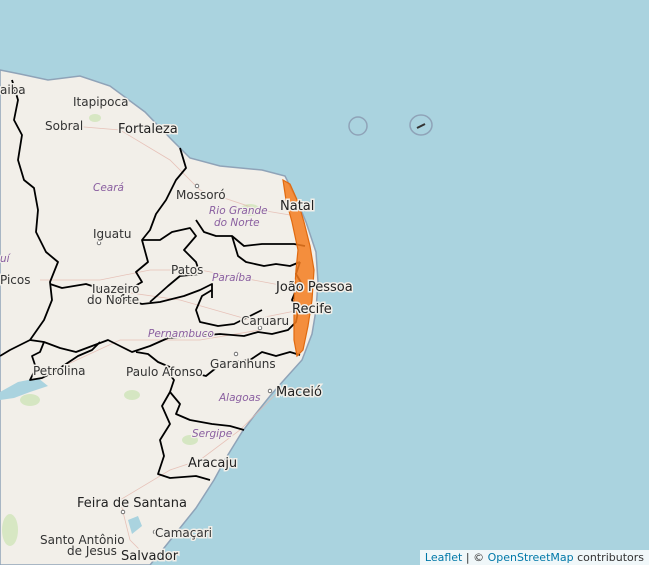  What do you see at coordinates (239, 398) in the screenshot?
I see `state-label-alagoas: Alagoas` at bounding box center [239, 398].